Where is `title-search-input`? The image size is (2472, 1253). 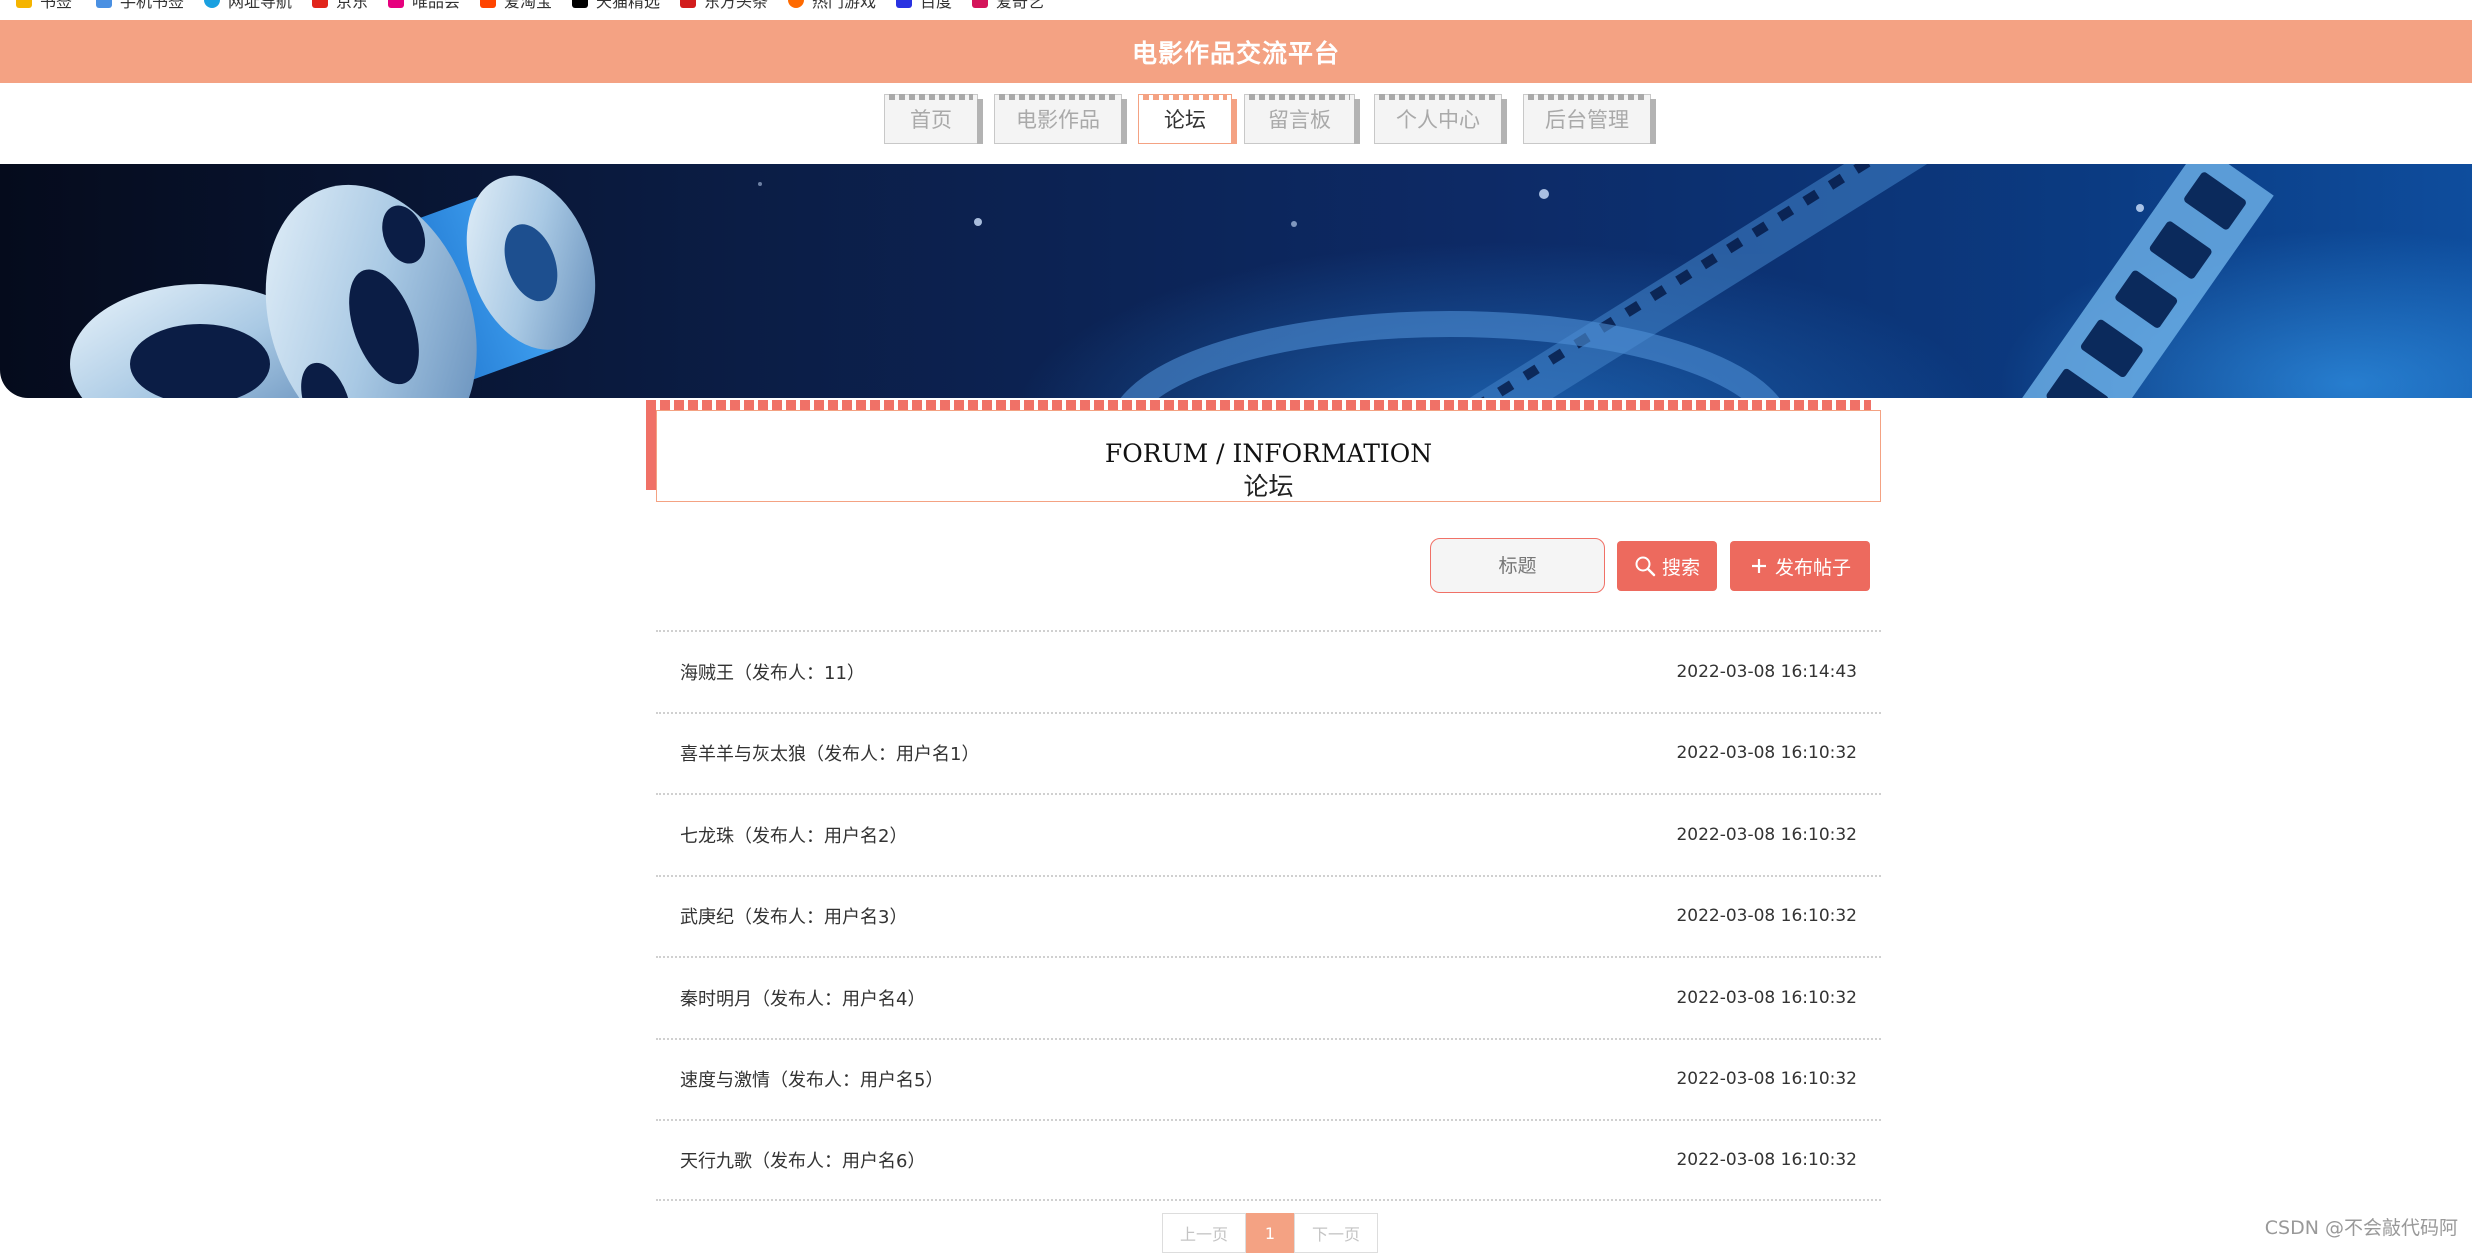 title-search-input is located at coordinates (1517, 565).